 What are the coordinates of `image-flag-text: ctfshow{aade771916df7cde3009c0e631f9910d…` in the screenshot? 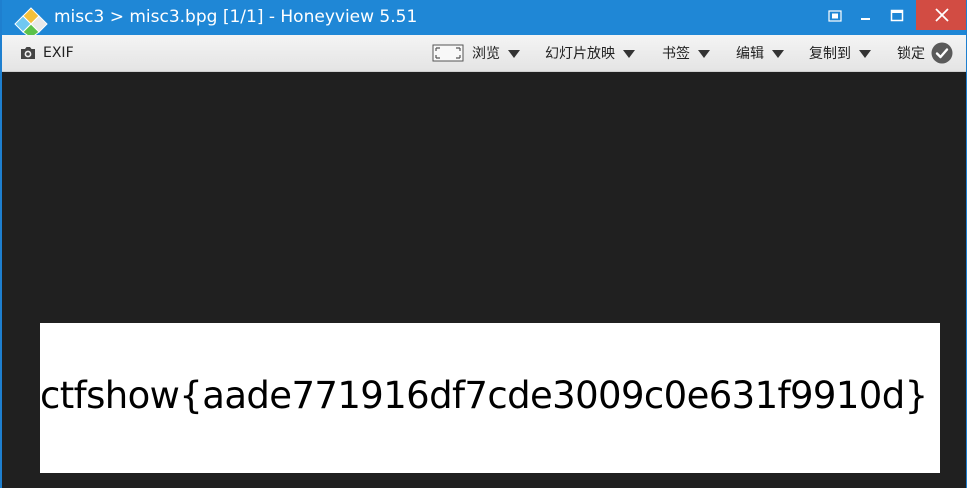 It's located at (484, 395).